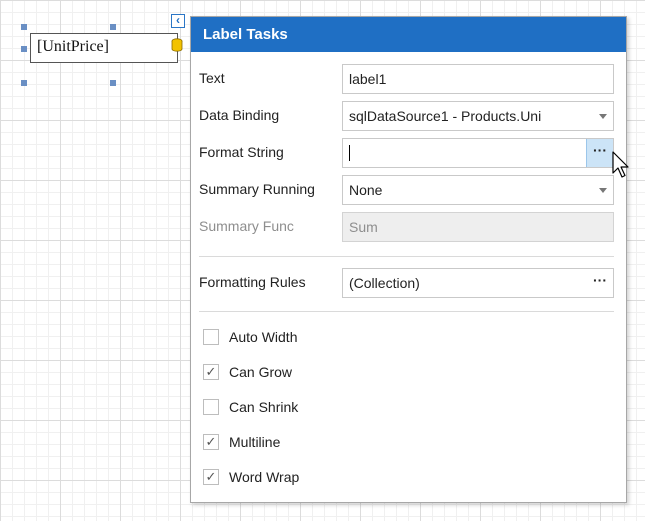 The height and width of the screenshot is (521, 645). Describe the element at coordinates (263, 337) in the screenshot. I see `auto-width-label: Auto Width` at that location.